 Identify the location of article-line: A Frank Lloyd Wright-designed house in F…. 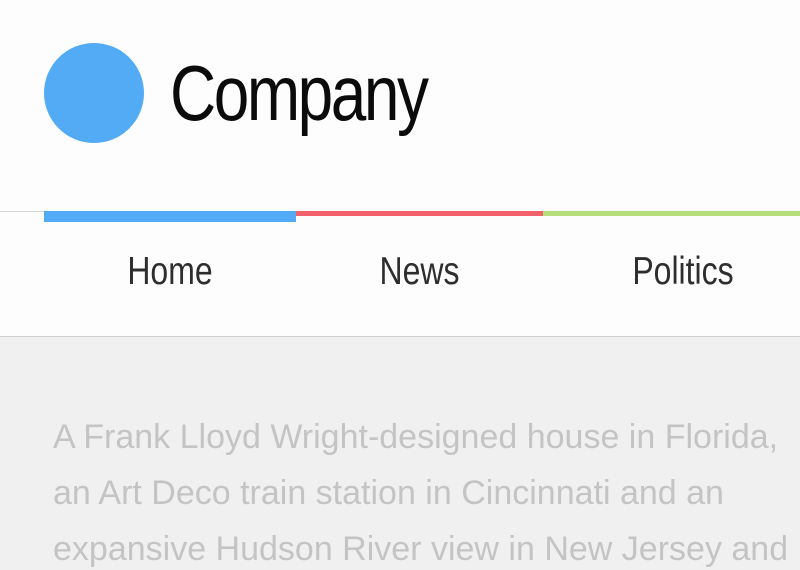
(416, 437).